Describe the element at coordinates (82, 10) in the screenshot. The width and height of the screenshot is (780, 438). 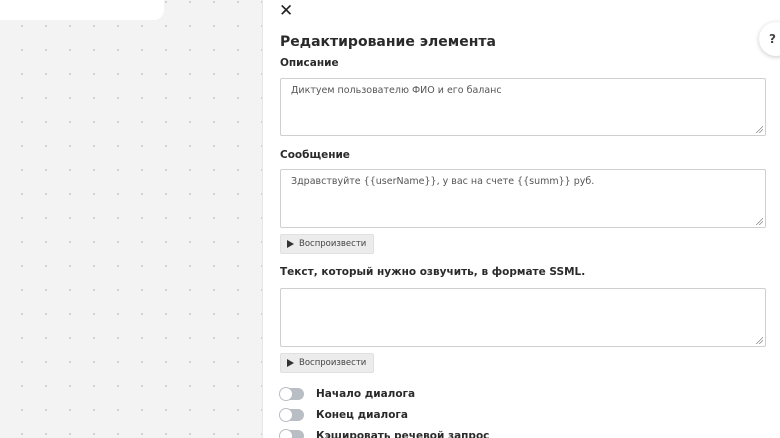
I see `canvas-node` at that location.